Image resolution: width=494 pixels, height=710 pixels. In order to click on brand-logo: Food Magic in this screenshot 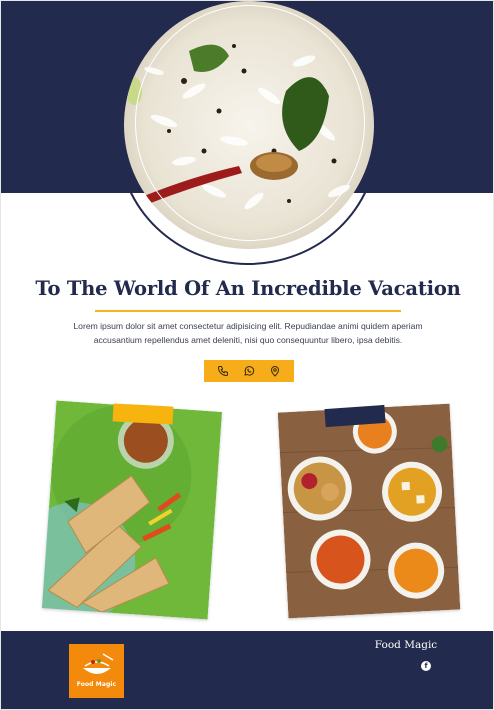, I will do `click(96, 671)`.